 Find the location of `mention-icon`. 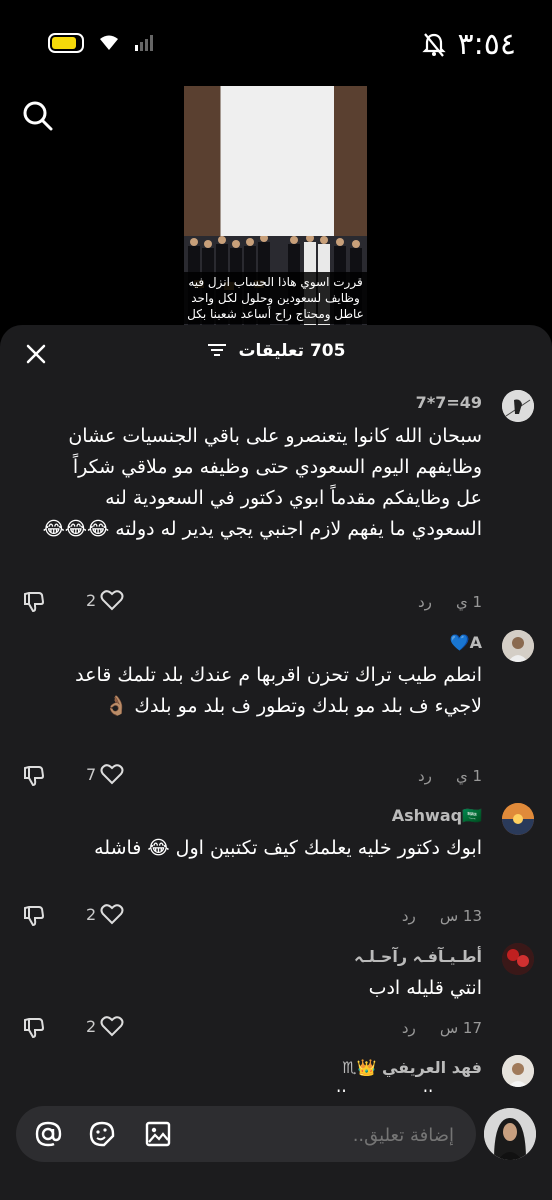

mention-icon is located at coordinates (48, 1134).